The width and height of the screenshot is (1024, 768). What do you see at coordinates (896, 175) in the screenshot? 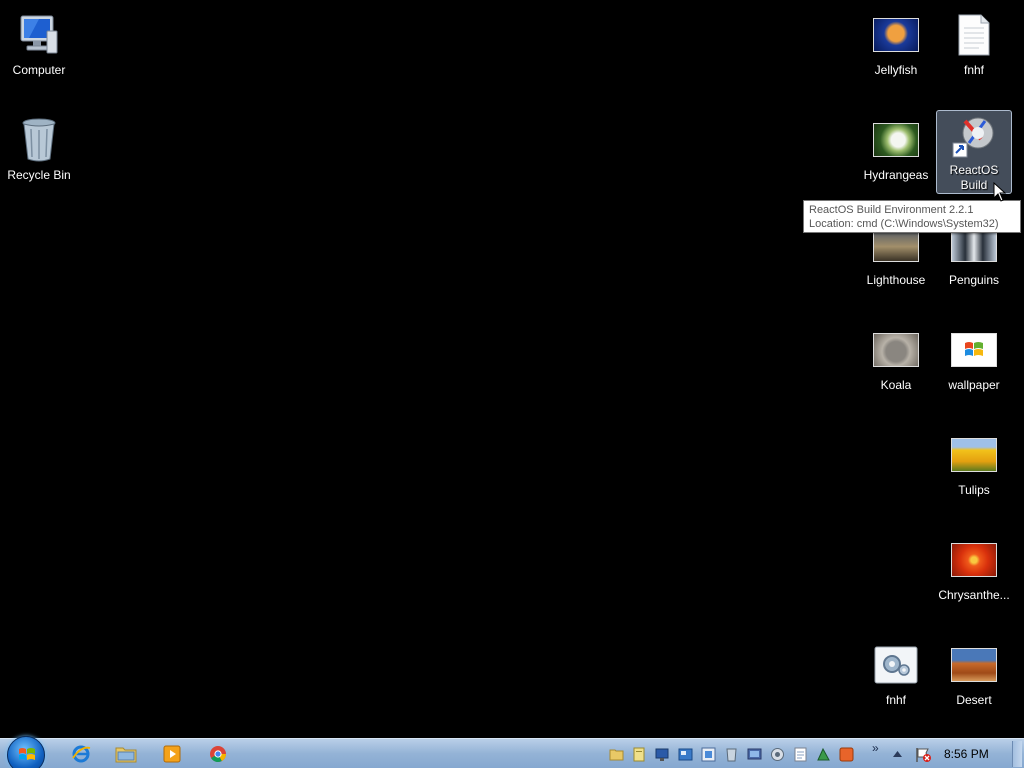
I see `desktop-icon-label: Hydrangeas` at bounding box center [896, 175].